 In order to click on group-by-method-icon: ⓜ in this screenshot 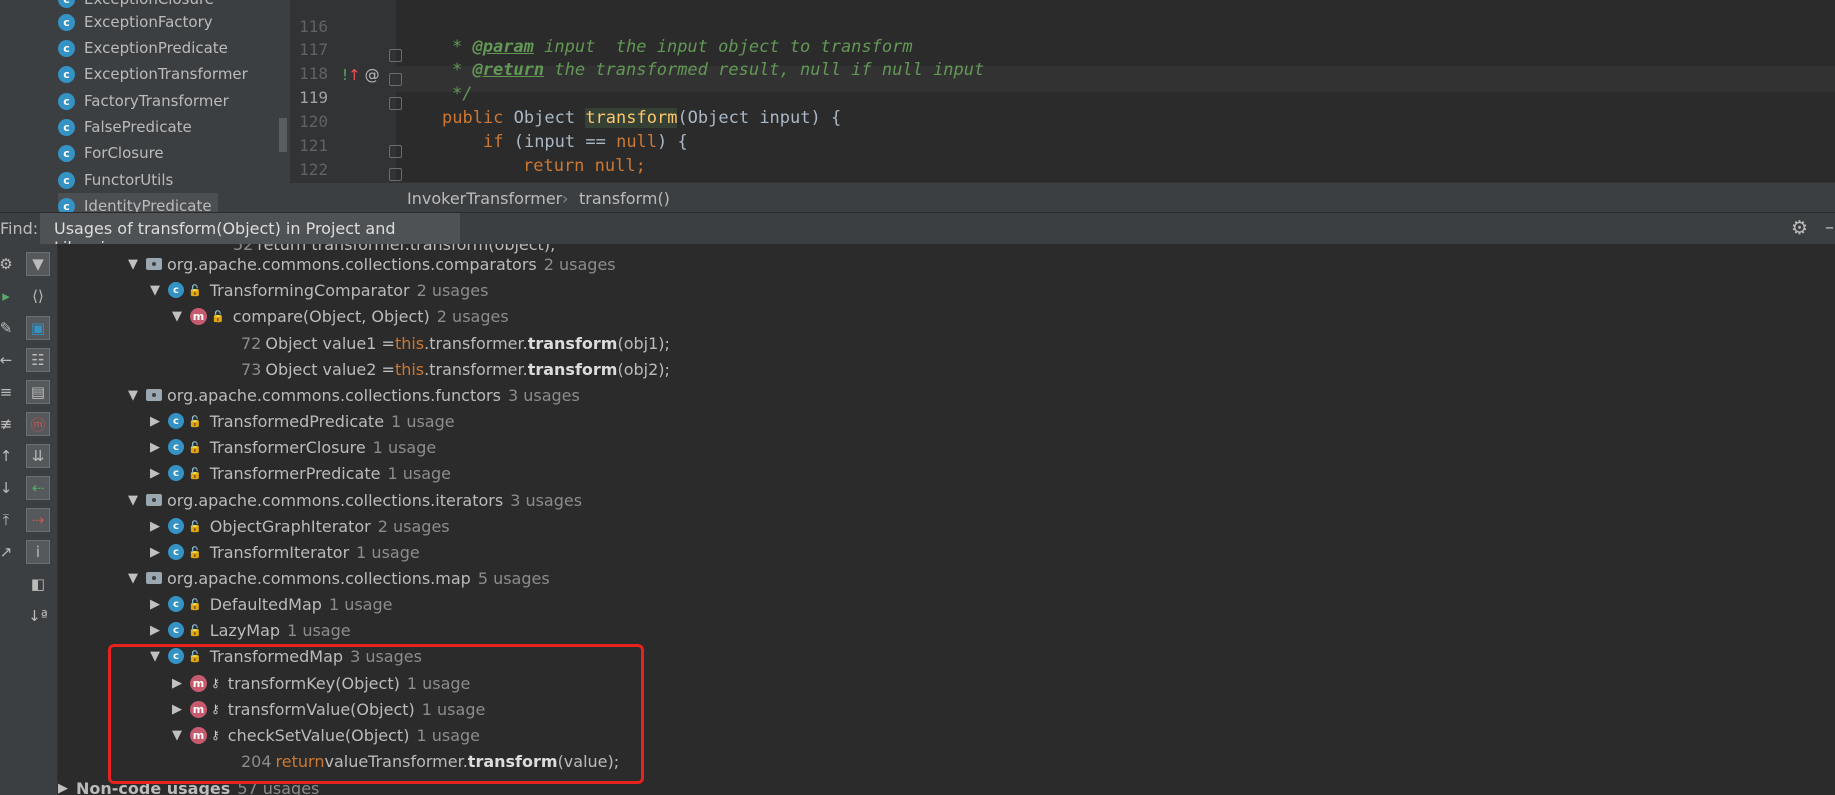, I will do `click(38, 424)`.